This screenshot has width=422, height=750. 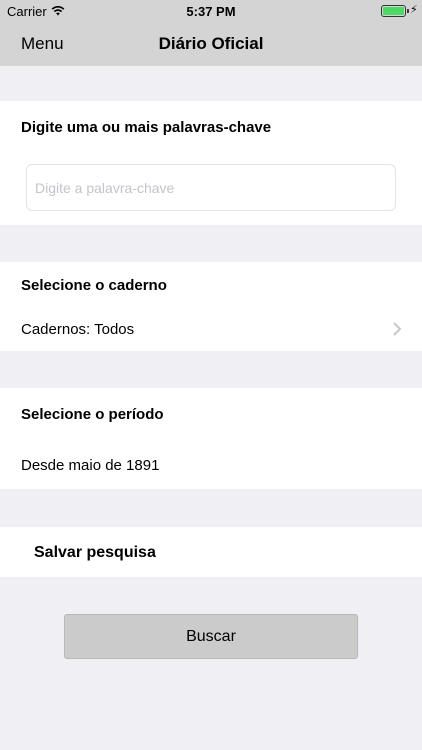 What do you see at coordinates (397, 329) in the screenshot?
I see `chevron-right-icon` at bounding box center [397, 329].